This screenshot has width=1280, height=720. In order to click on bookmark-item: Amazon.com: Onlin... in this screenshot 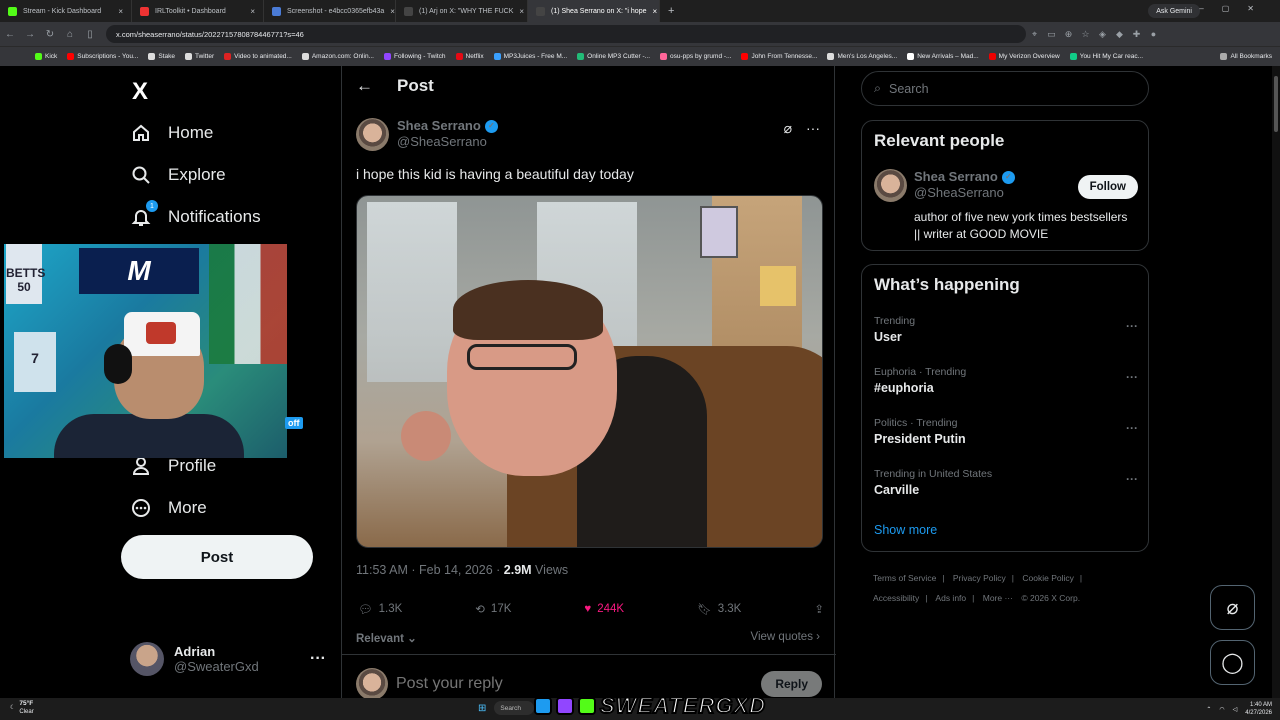, I will do `click(338, 56)`.